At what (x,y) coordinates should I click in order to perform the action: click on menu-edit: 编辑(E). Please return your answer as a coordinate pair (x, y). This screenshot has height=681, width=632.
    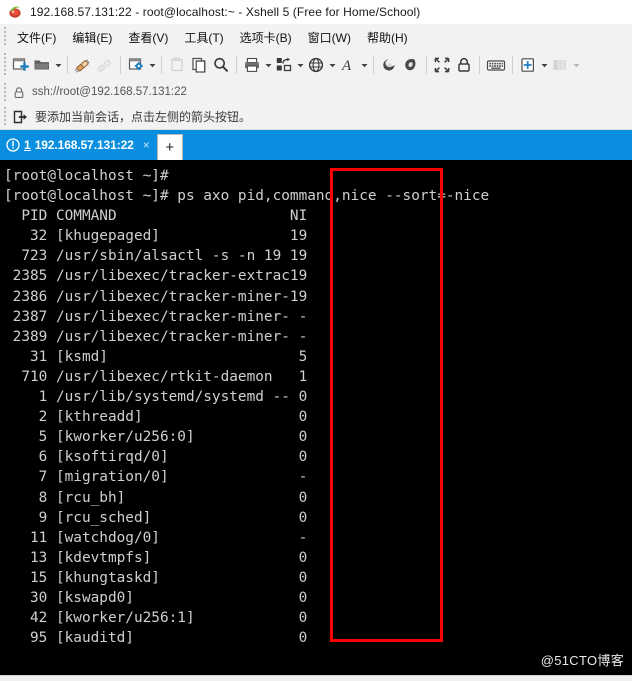
    Looking at the image, I should click on (92, 37).